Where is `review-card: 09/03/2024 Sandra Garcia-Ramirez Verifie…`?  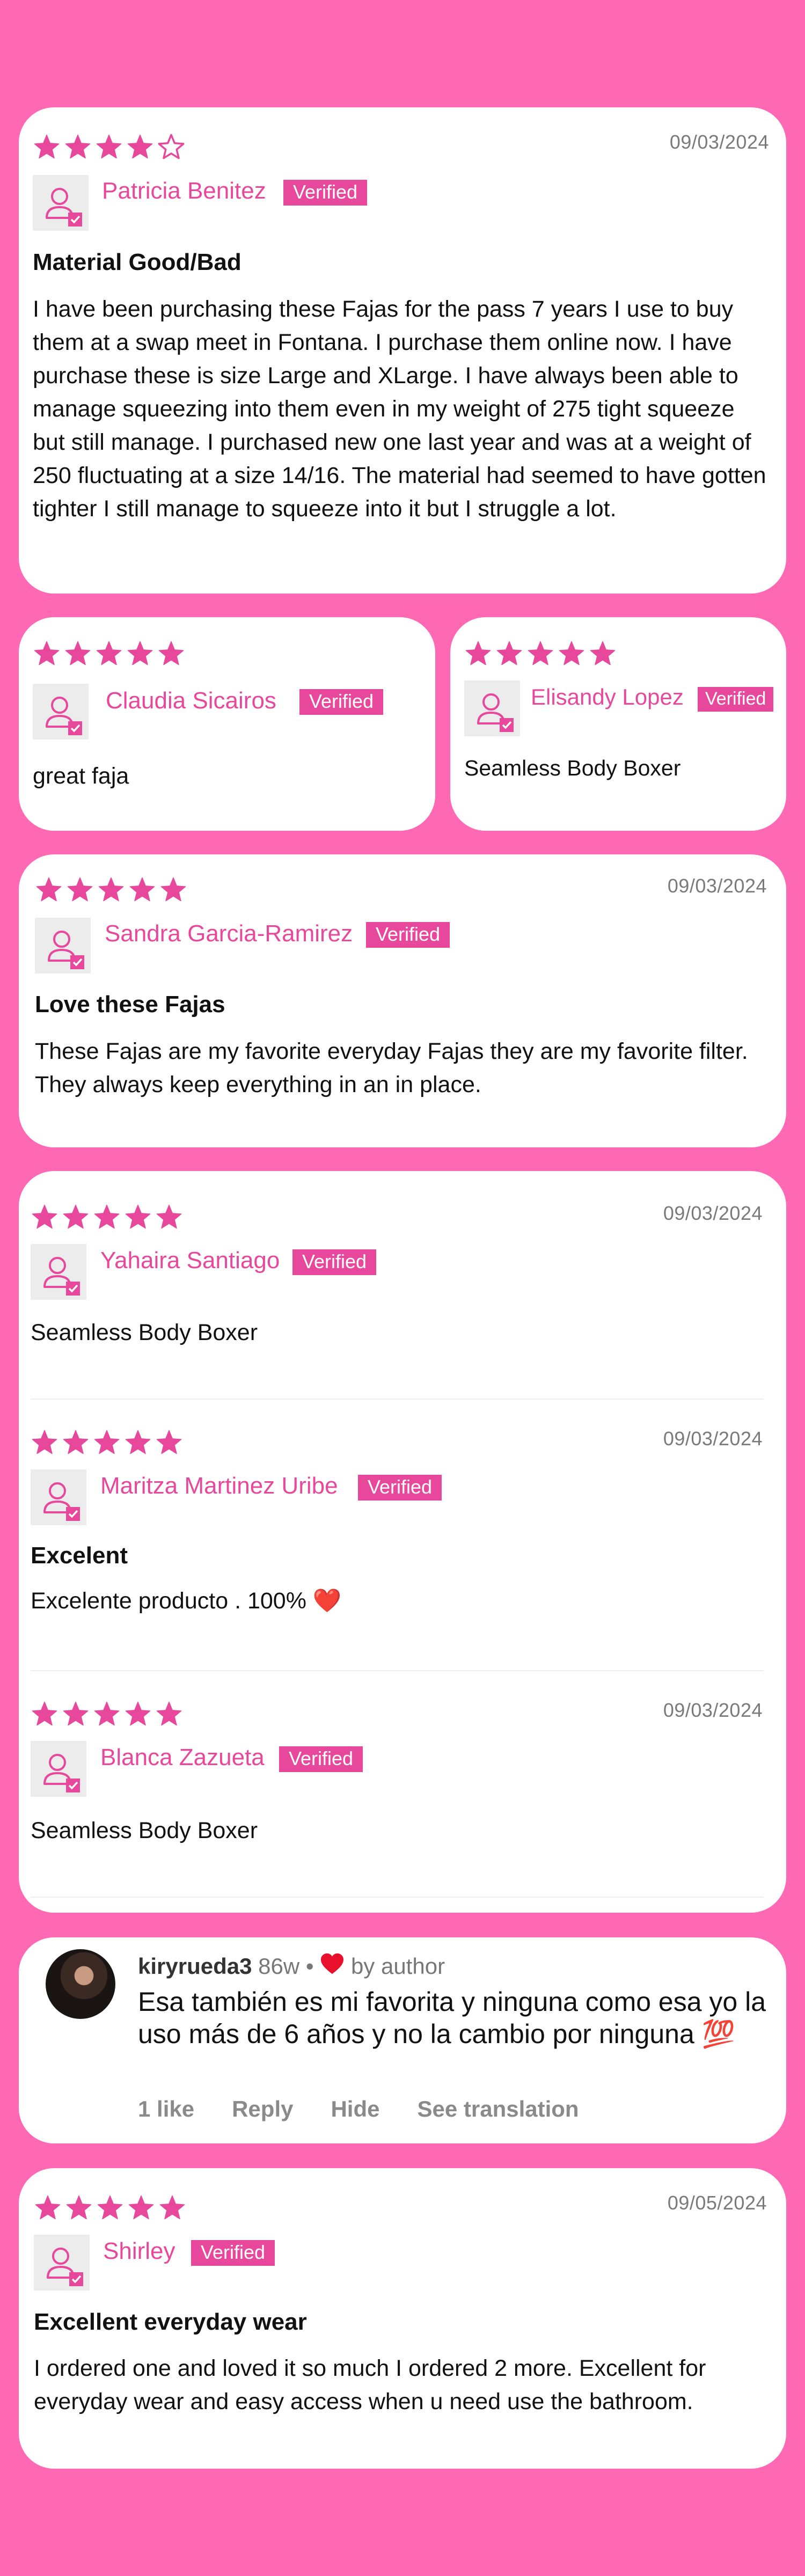
review-card: 09/03/2024 Sandra Garcia-Ramirez Verifie… is located at coordinates (402, 1000).